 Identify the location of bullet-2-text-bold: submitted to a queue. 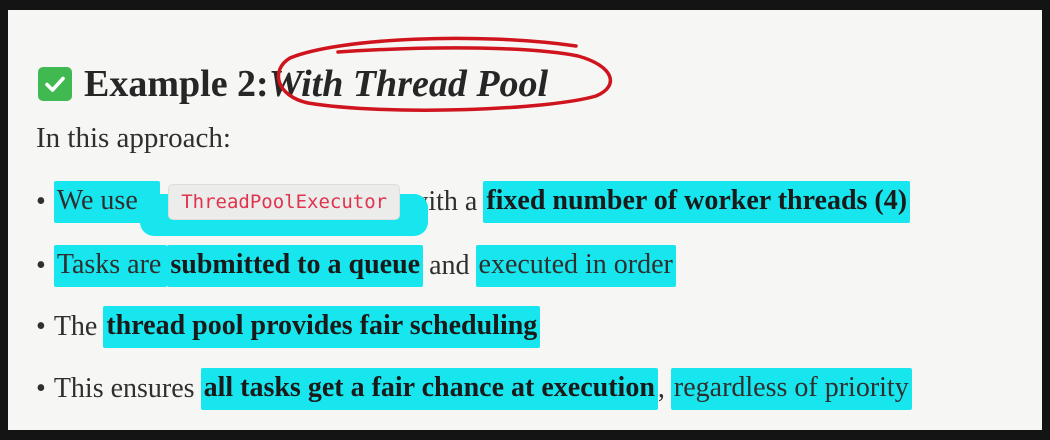
(295, 266).